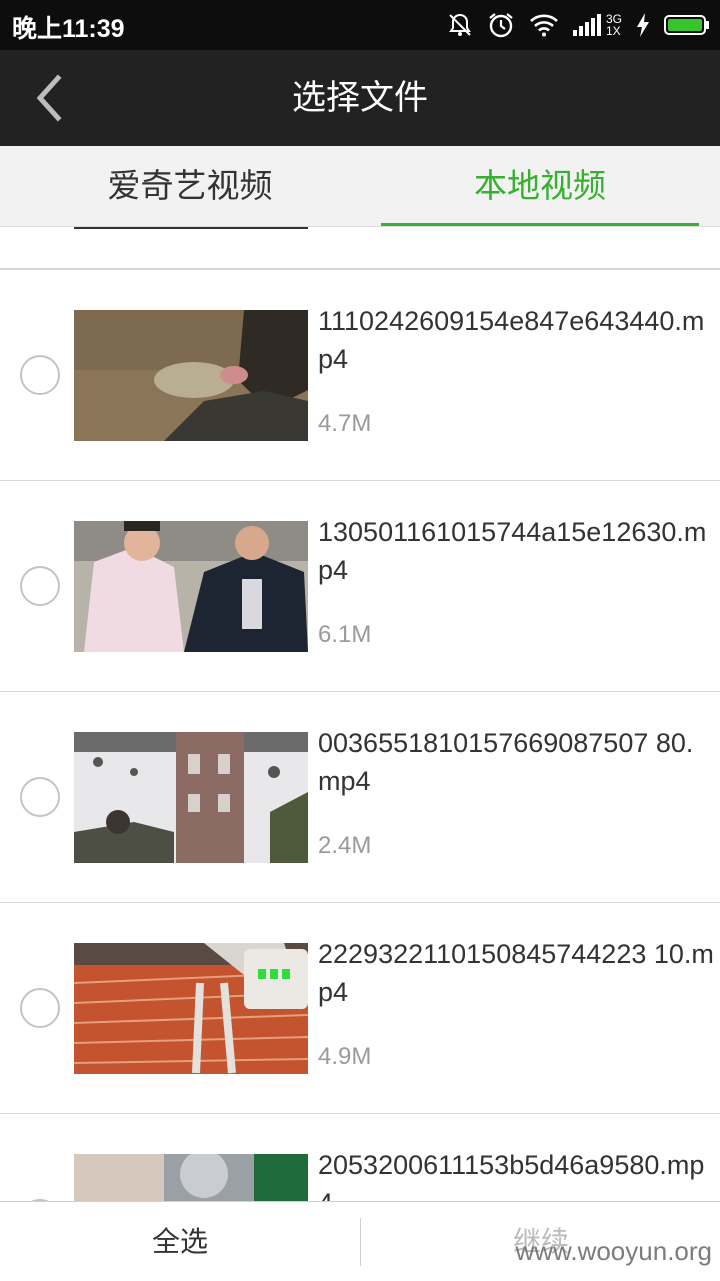 The image size is (720, 1281). I want to click on tab-iqiyi-video: 爱奇艺视频, so click(190, 186).